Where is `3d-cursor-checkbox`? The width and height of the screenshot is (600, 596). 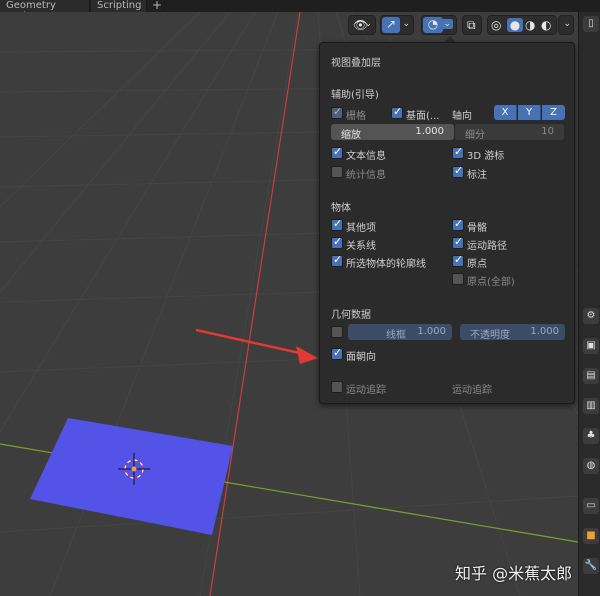 3d-cursor-checkbox is located at coordinates (458, 152).